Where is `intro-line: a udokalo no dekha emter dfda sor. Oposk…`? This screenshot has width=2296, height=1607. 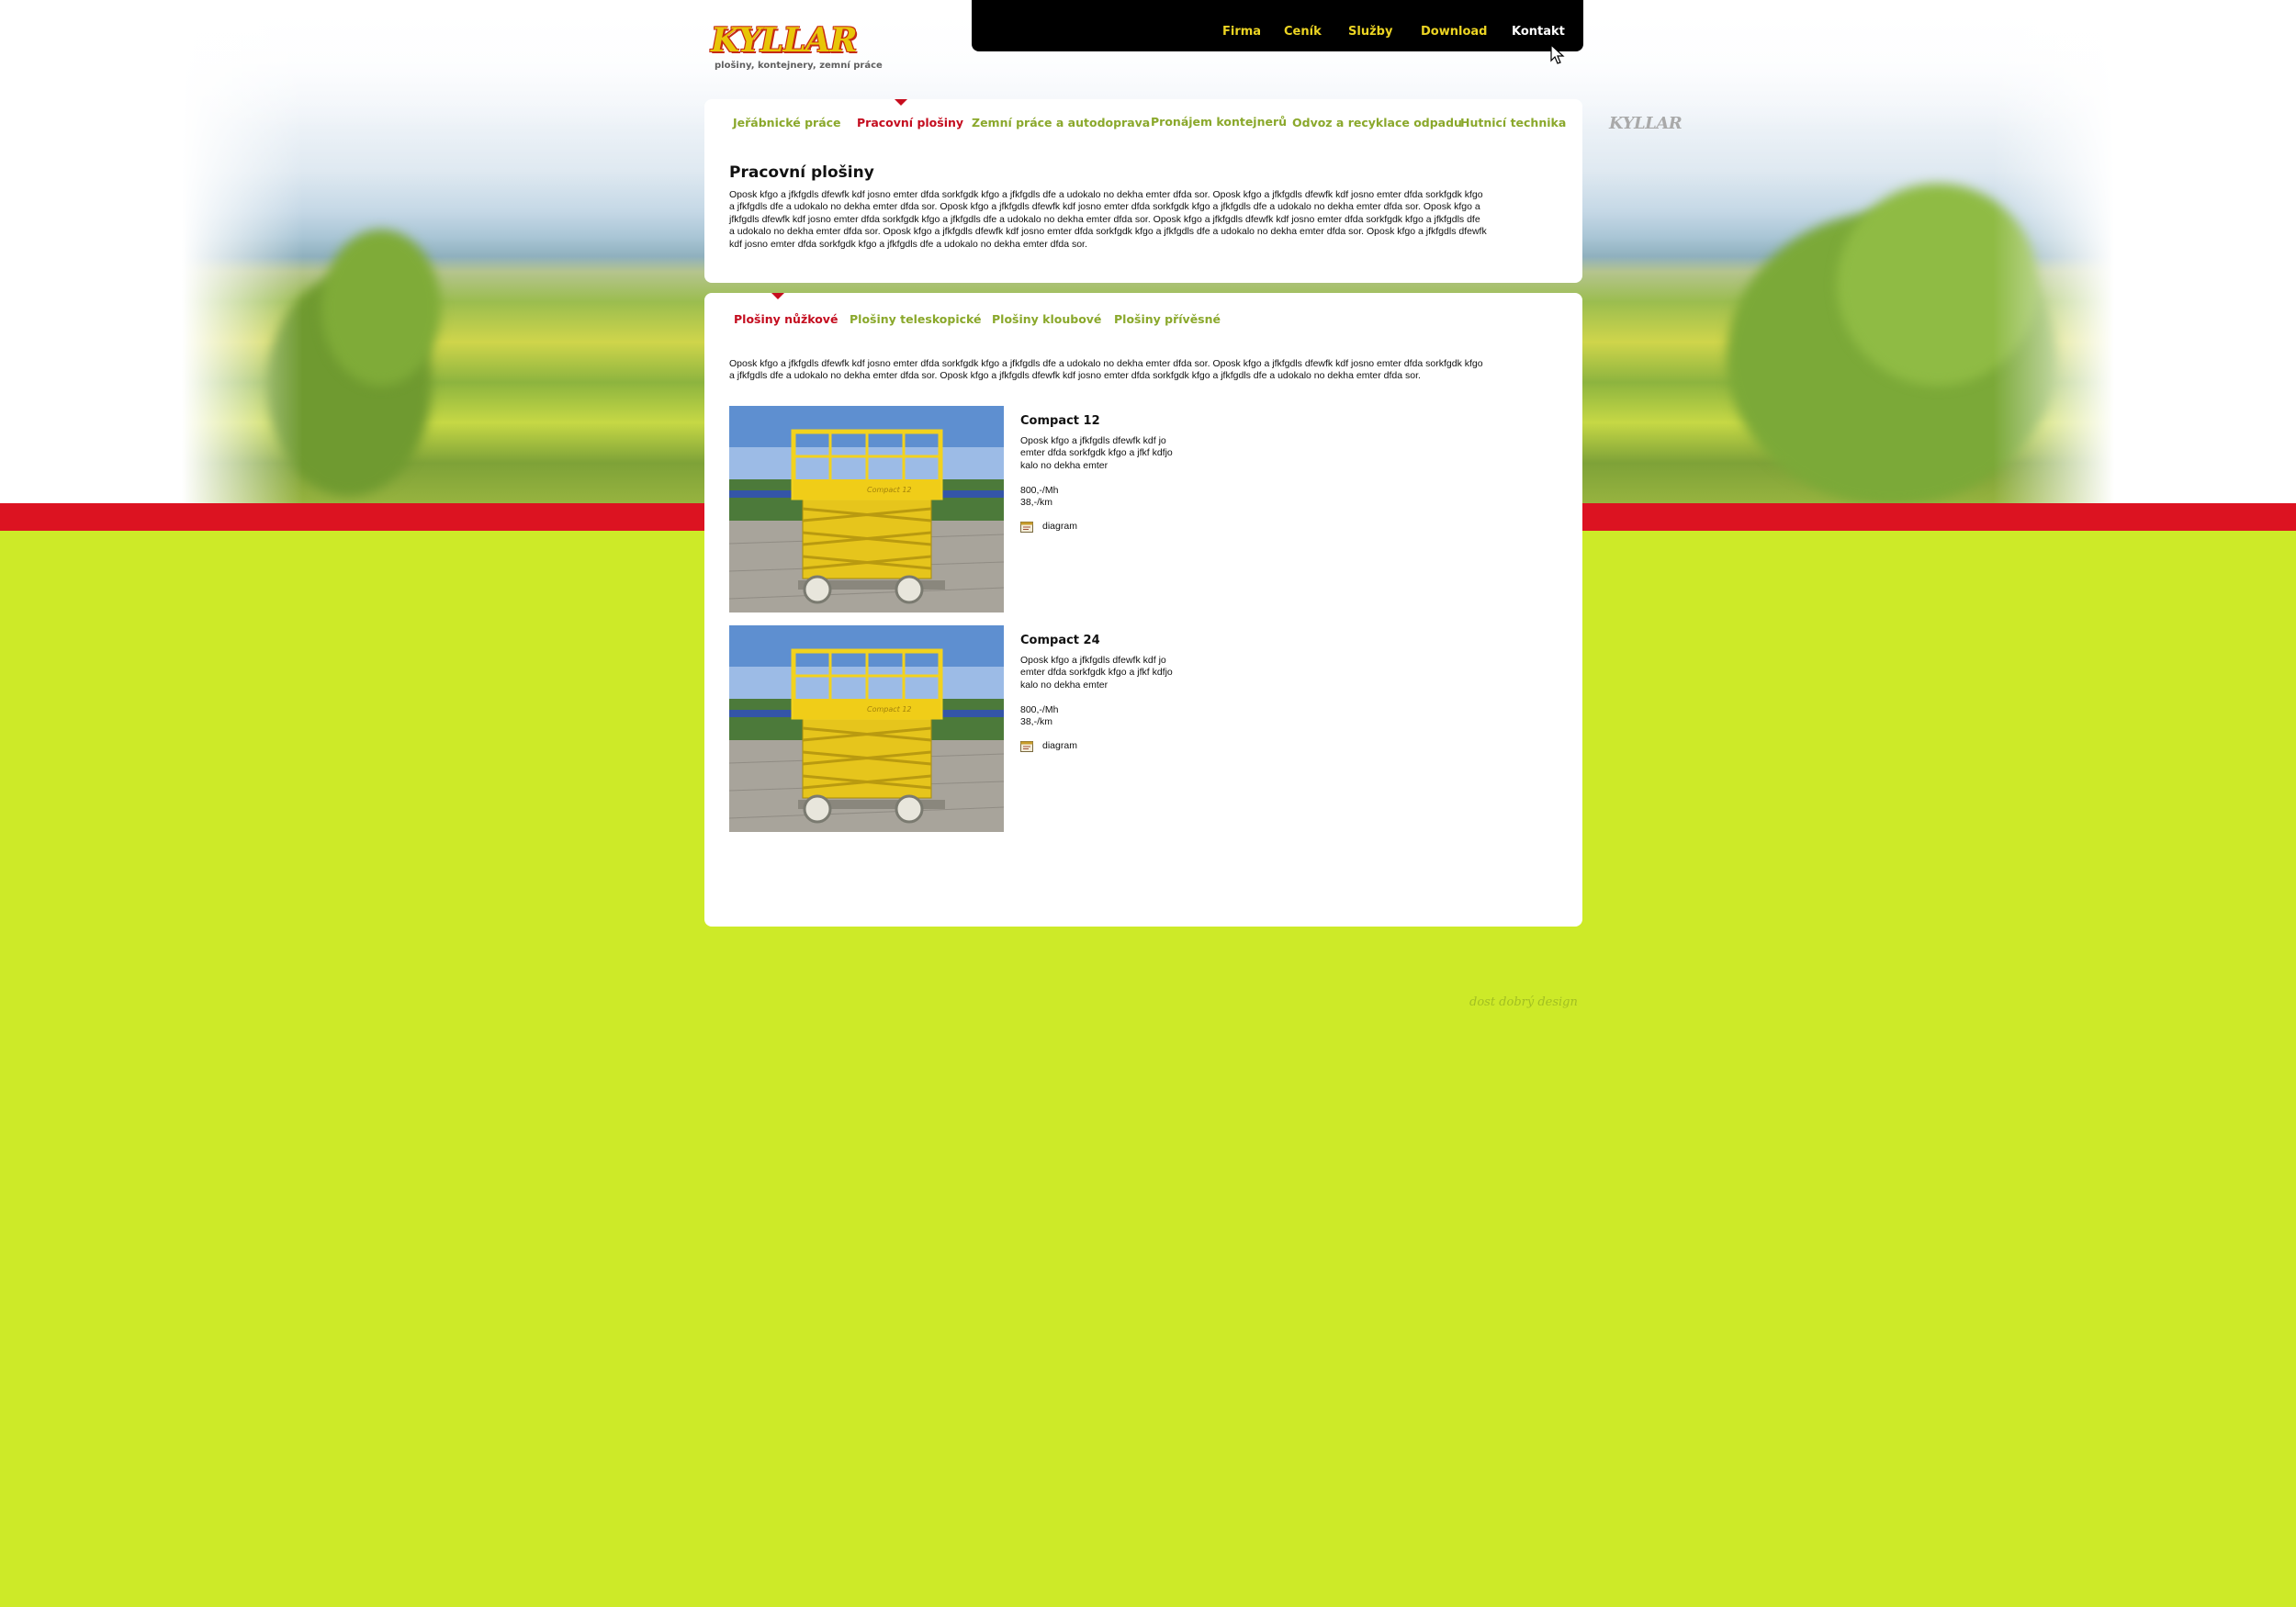 intro-line: a udokalo no dekha emter dfda sor. Oposk… is located at coordinates (1108, 232).